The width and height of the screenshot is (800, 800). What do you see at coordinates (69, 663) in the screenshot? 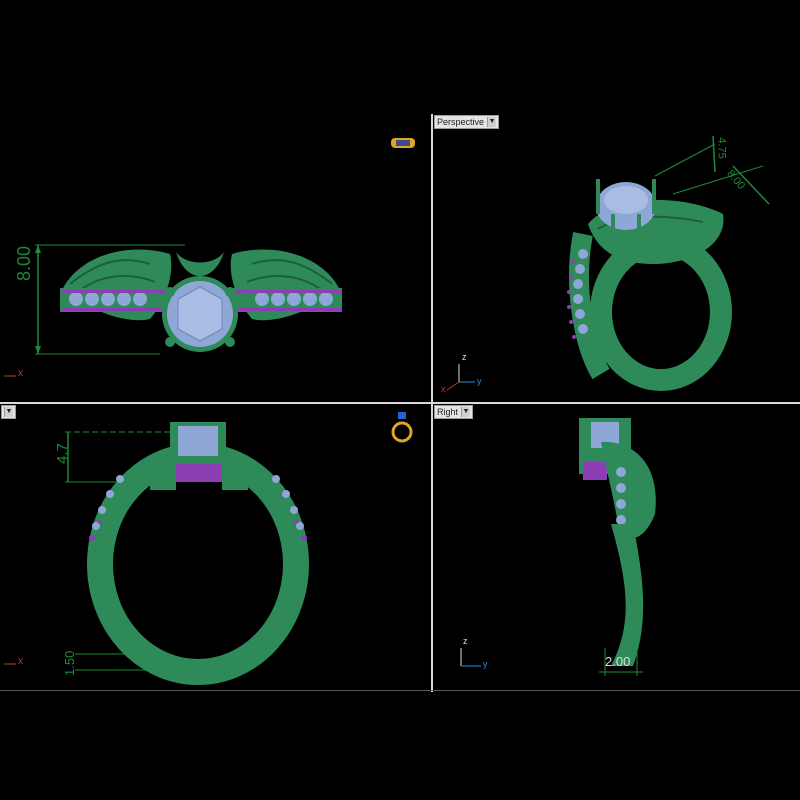
I see `front-dim-b: 1.50` at bounding box center [69, 663].